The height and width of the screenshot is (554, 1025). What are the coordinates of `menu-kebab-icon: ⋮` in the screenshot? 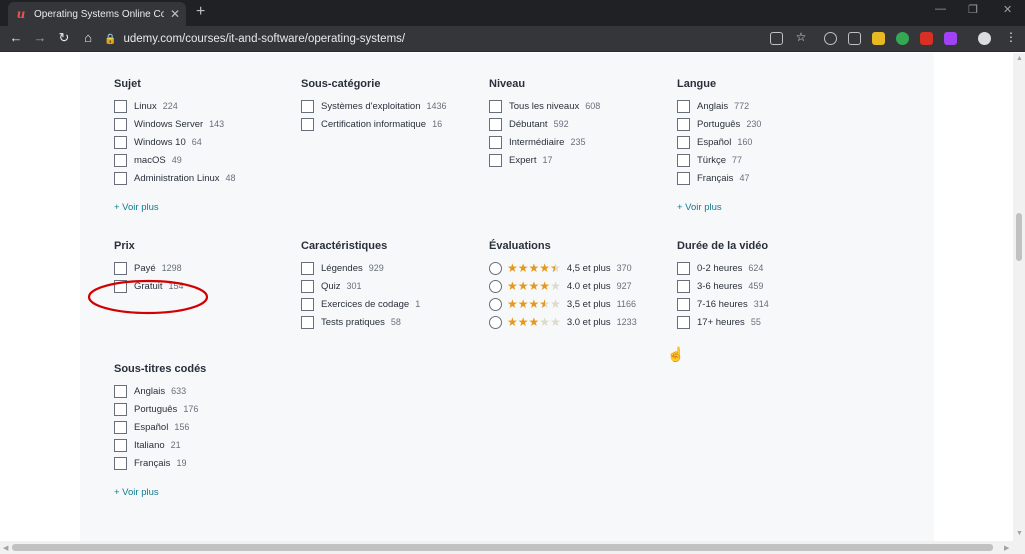 It's located at (1011, 37).